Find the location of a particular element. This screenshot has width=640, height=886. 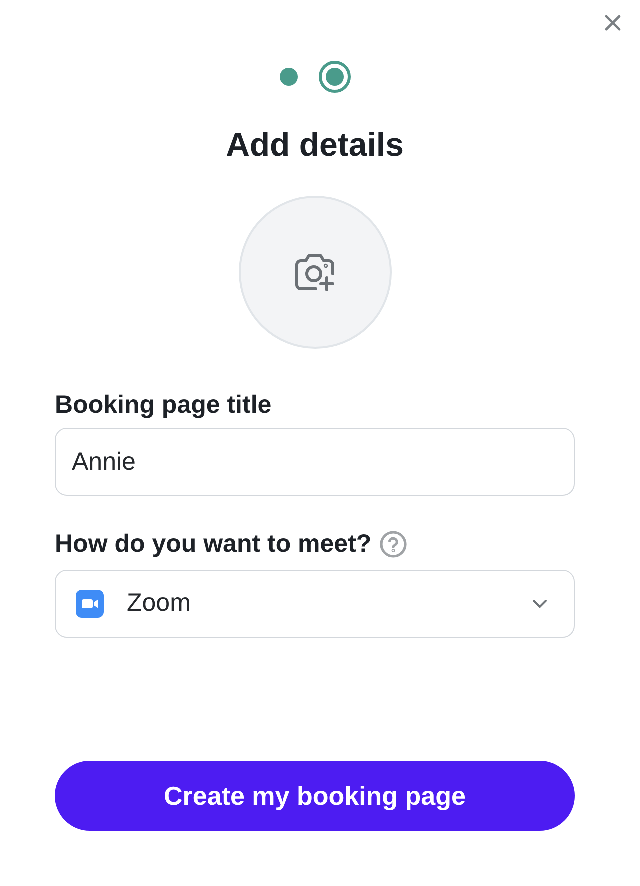

selected-option: Zoom is located at coordinates (159, 604).